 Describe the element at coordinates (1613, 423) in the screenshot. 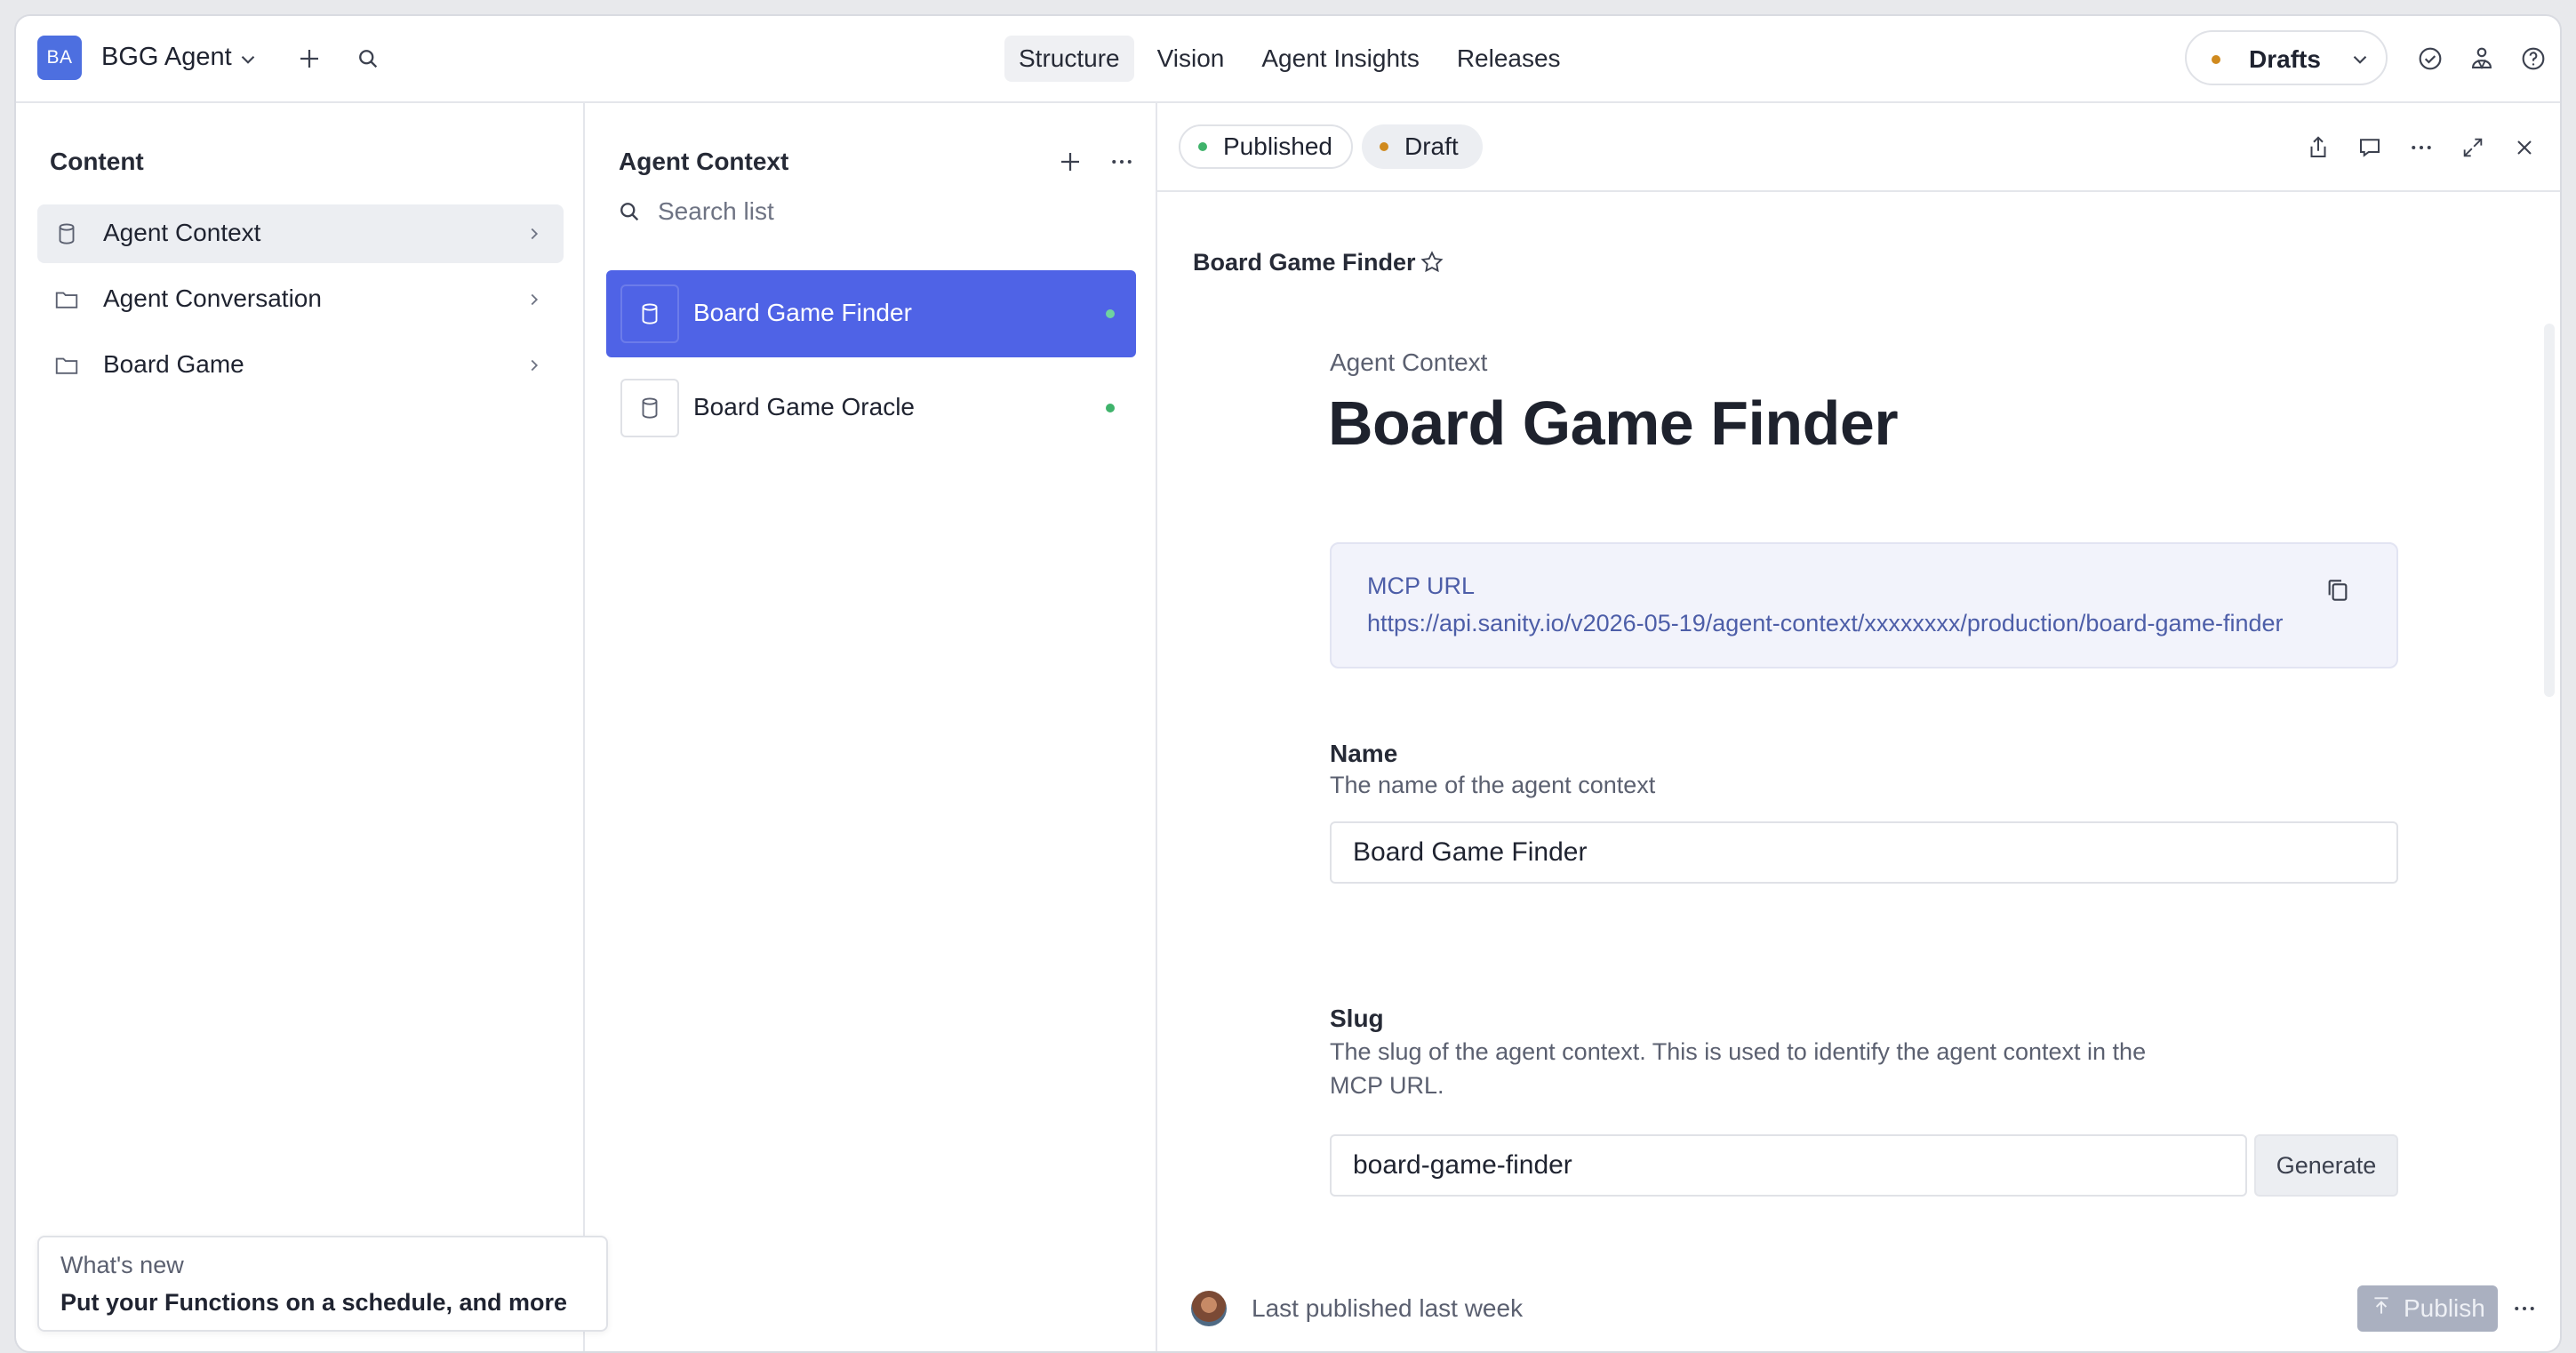

I see `document-title: Board Game Finder` at that location.